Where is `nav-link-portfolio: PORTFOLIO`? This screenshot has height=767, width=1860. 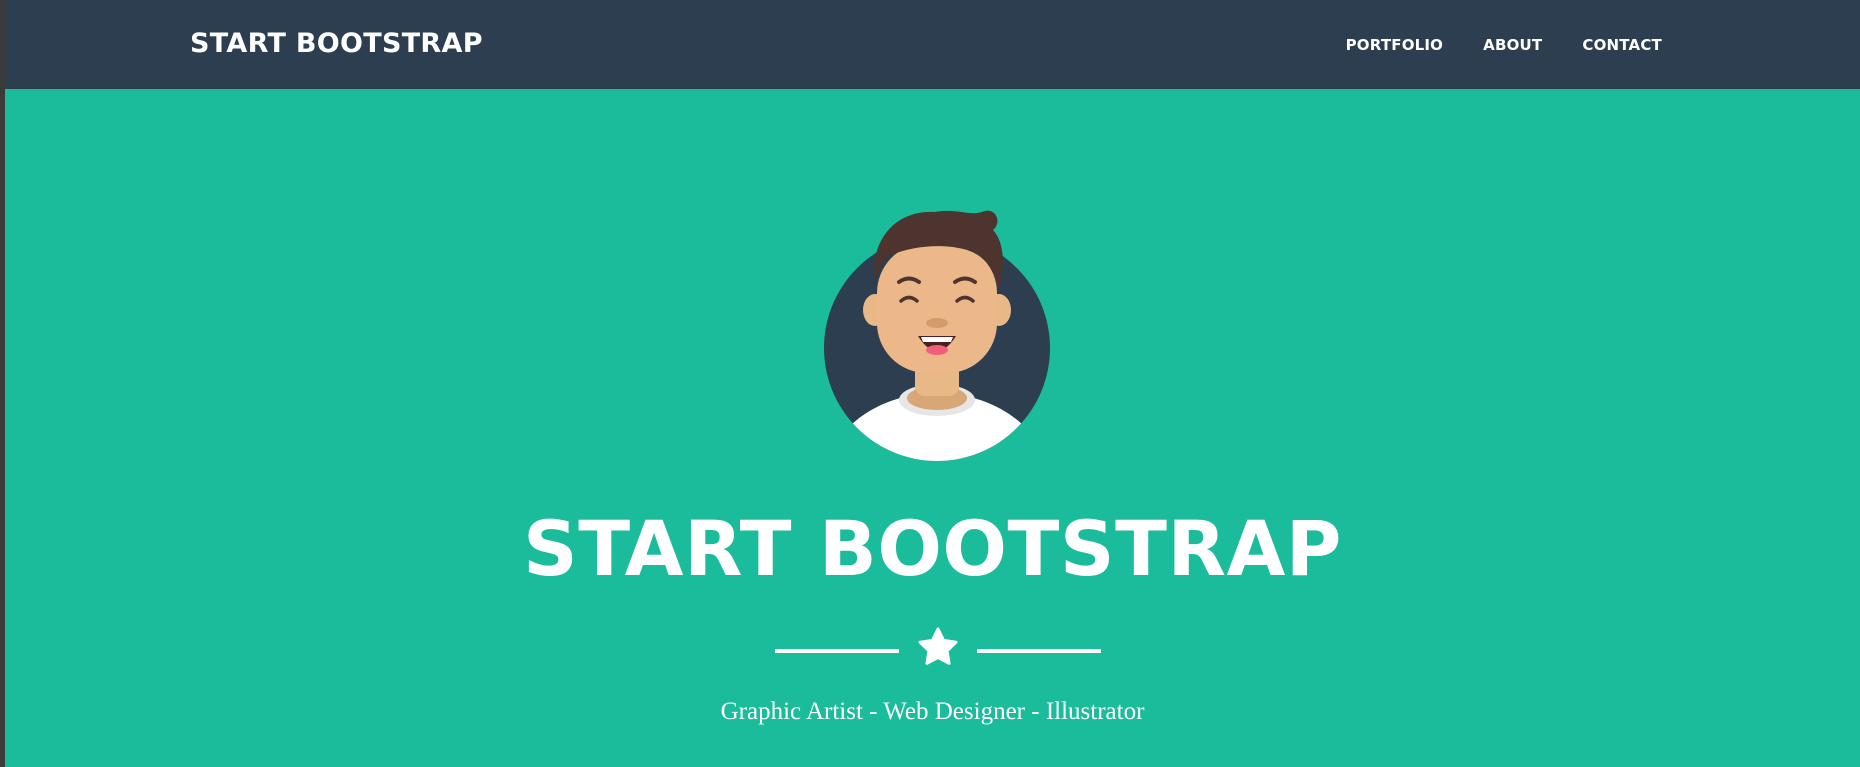
nav-link-portfolio: PORTFOLIO is located at coordinates (1395, 45).